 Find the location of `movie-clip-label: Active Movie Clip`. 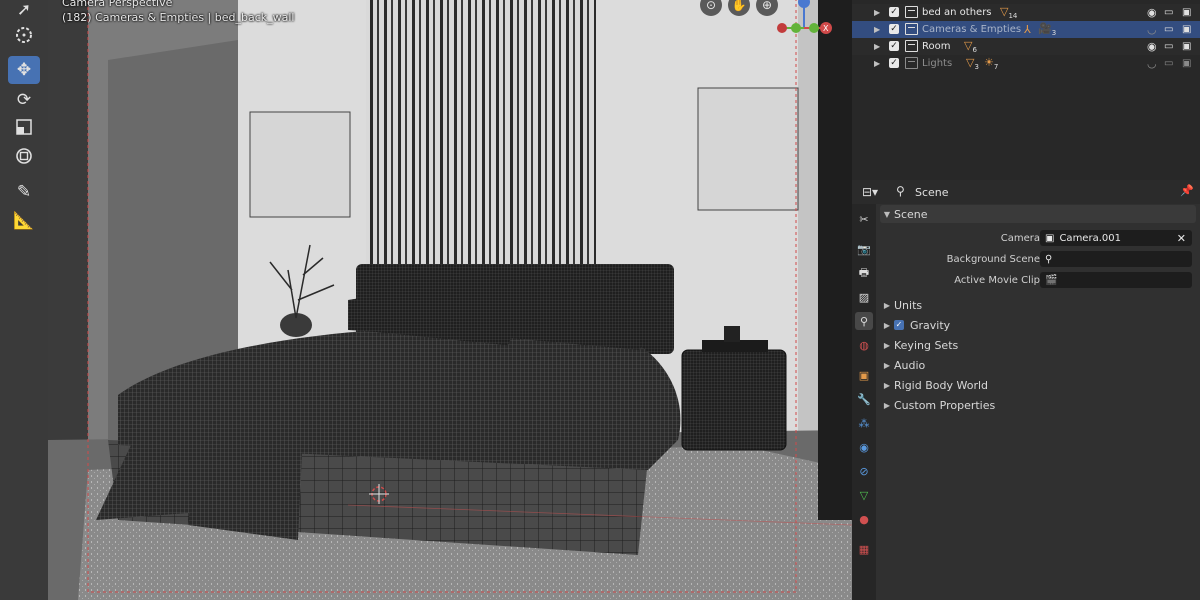

movie-clip-label: Active Movie Clip is located at coordinates (997, 280).